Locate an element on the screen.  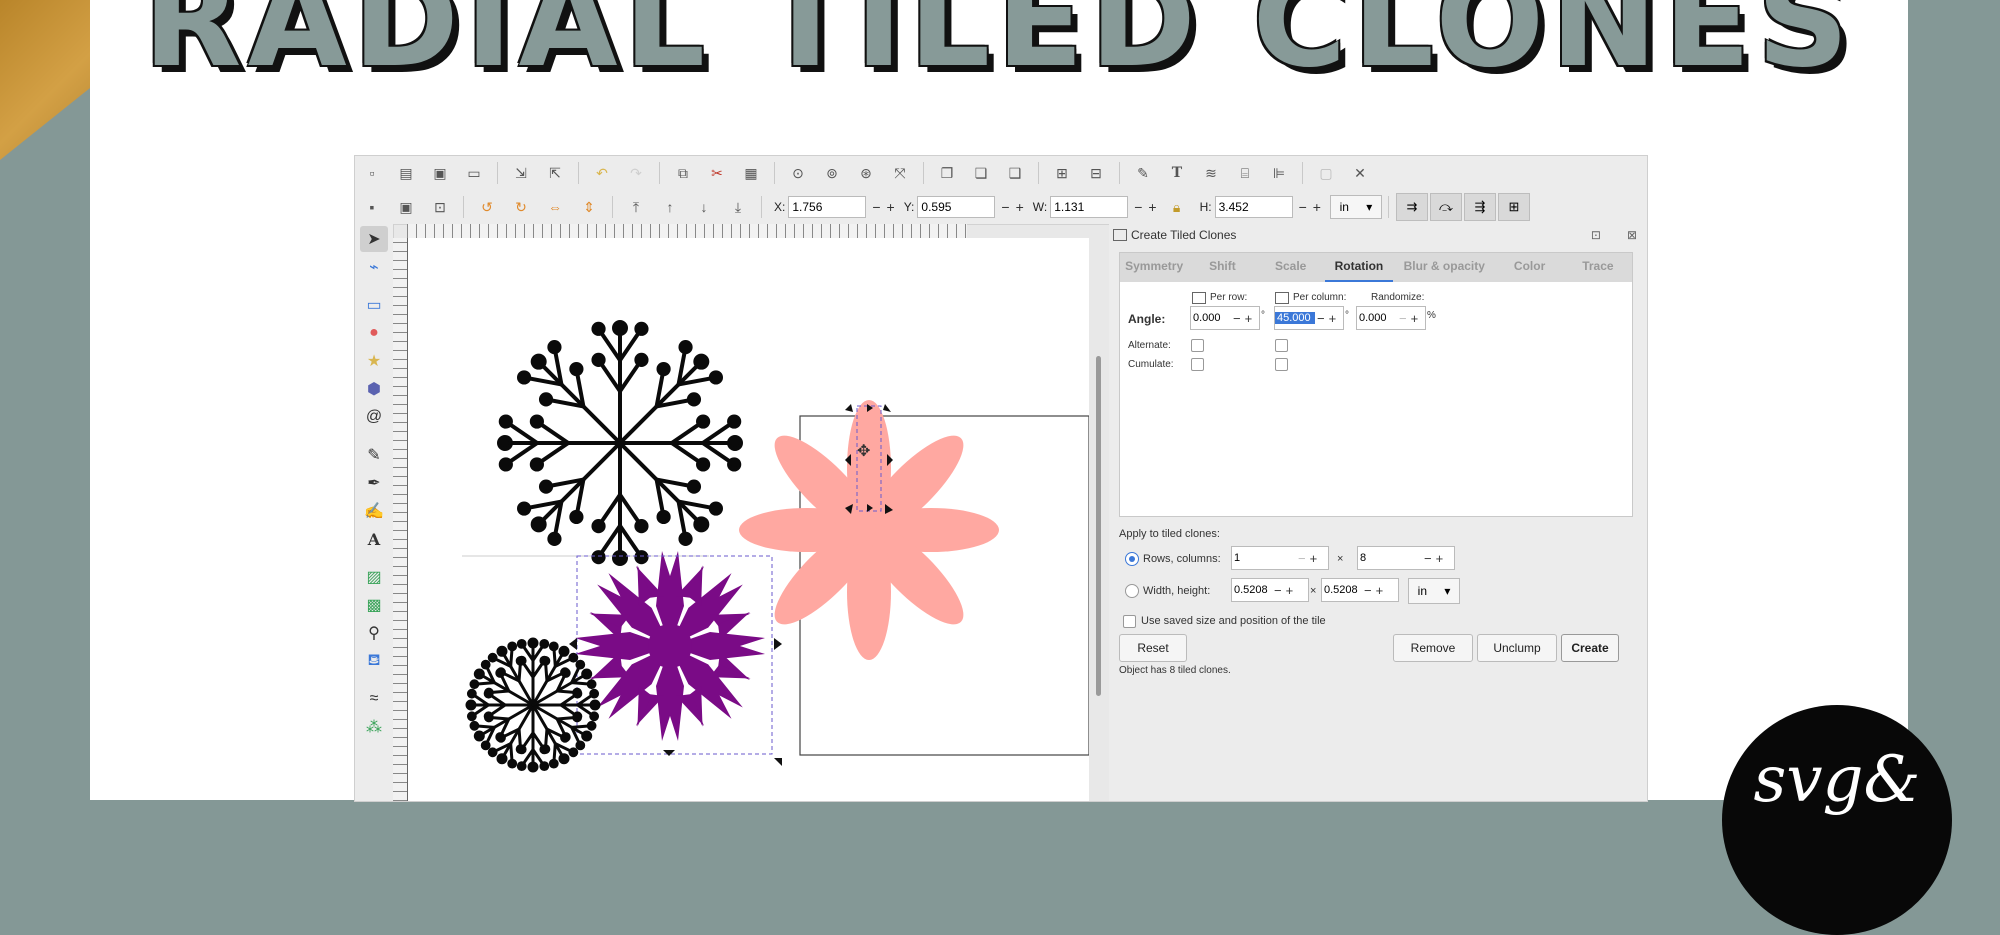
duplicate-icon: ❐ is located at coordinates (947, 173).